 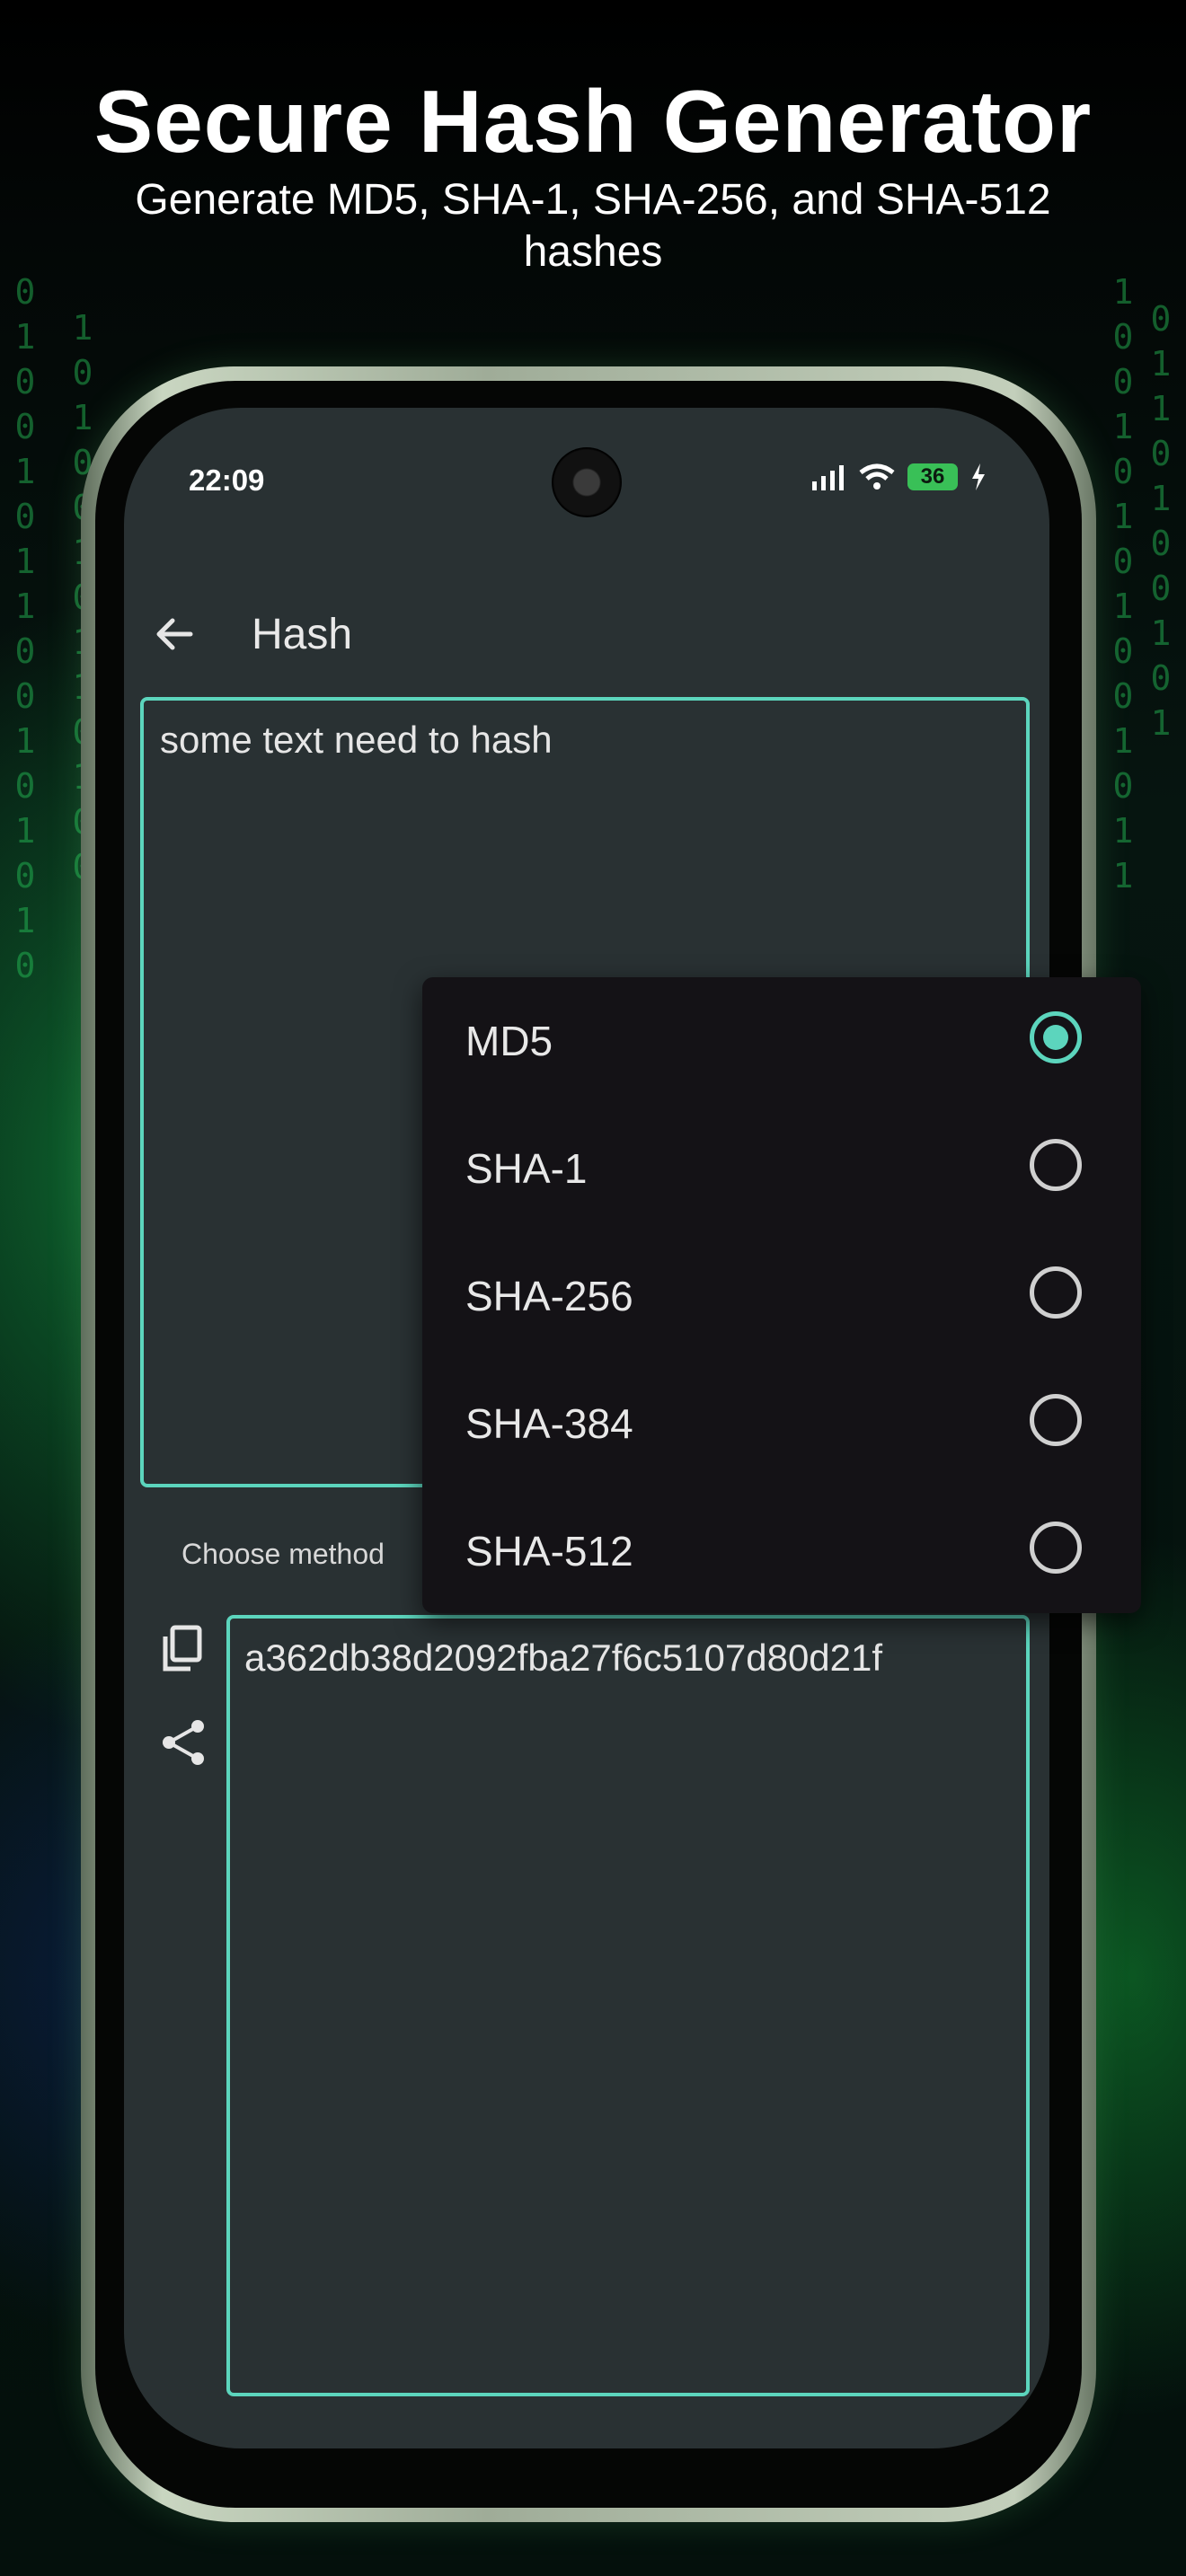 I want to click on share-icon, so click(x=183, y=1742).